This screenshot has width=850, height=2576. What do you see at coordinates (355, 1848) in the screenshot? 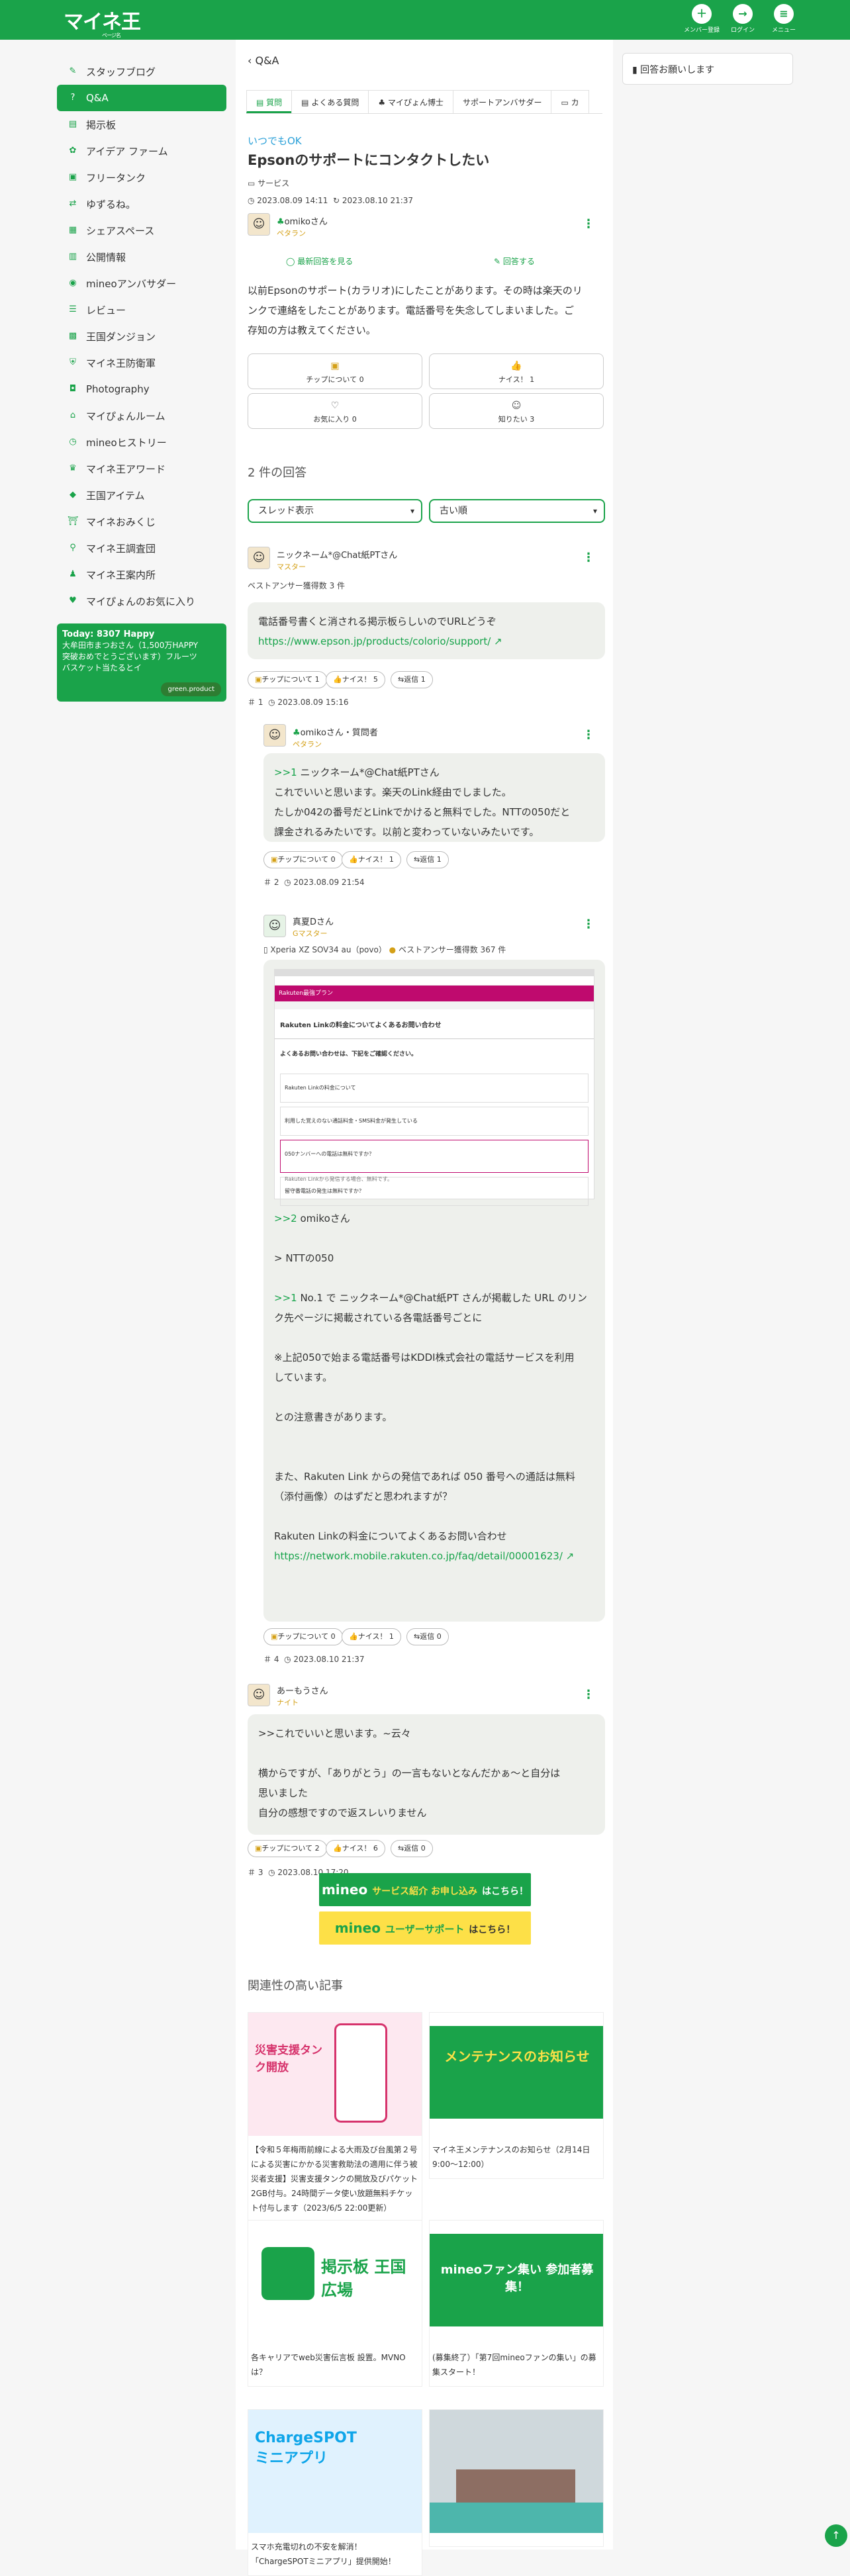
I see `nice-button: 👍ナイス！ 6` at bounding box center [355, 1848].